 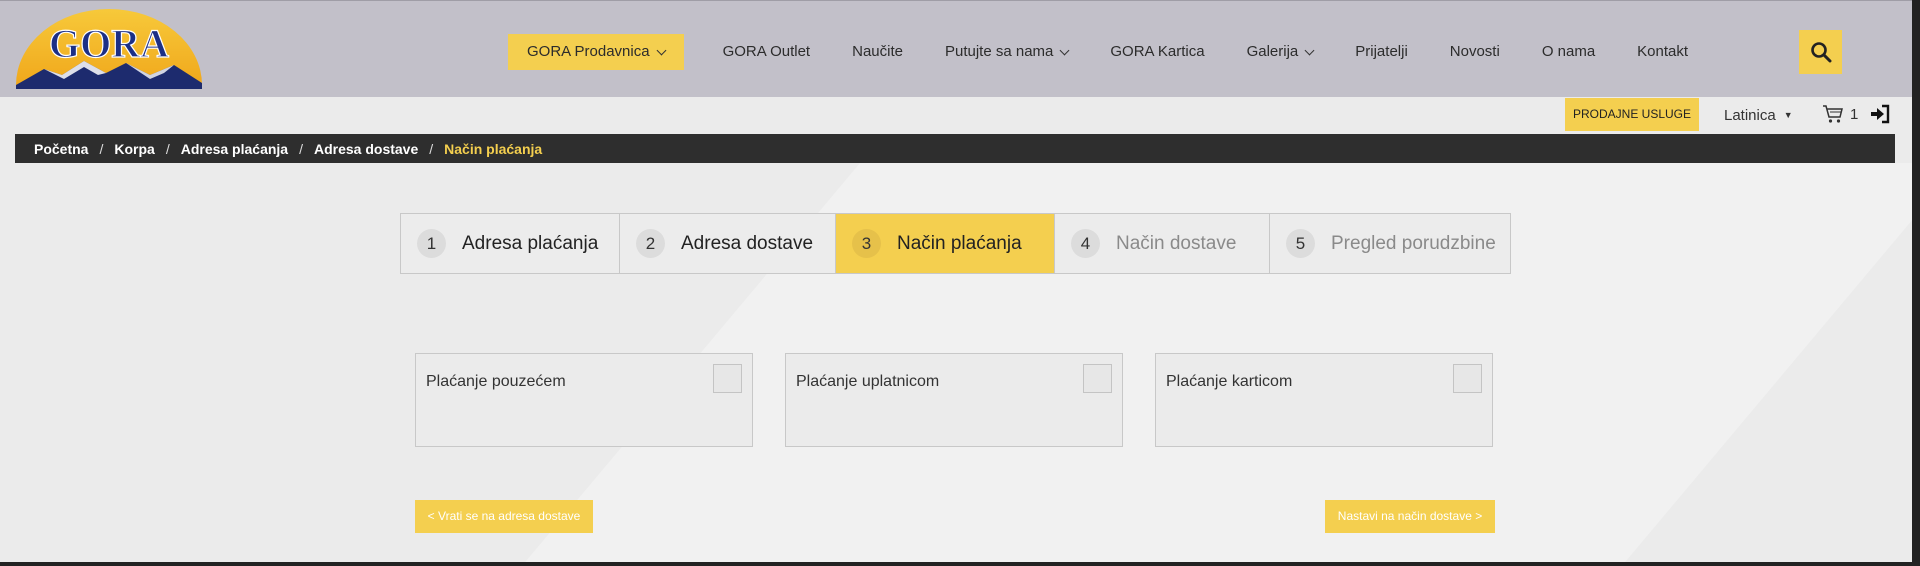 I want to click on caret-down-icon: ▼, so click(x=1788, y=115).